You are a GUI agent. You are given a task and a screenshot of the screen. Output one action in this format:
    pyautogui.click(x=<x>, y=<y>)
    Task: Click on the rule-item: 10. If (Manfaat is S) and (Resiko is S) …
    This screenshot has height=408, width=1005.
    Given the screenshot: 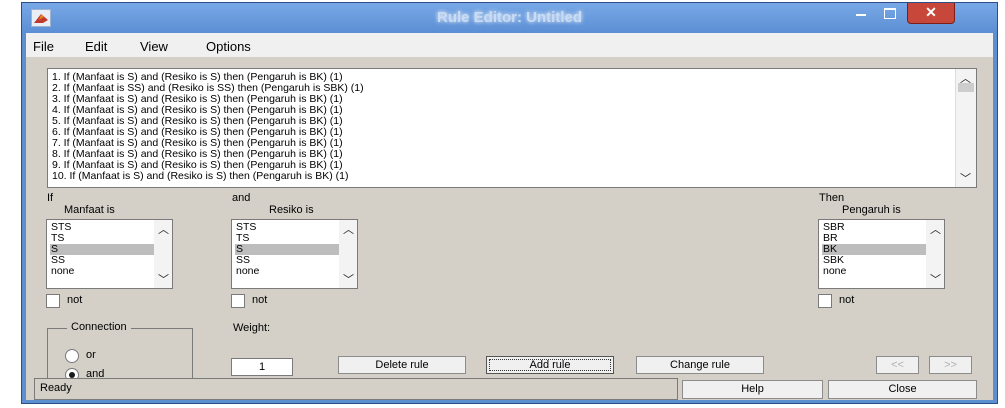 What is the action you would take?
    pyautogui.click(x=200, y=176)
    